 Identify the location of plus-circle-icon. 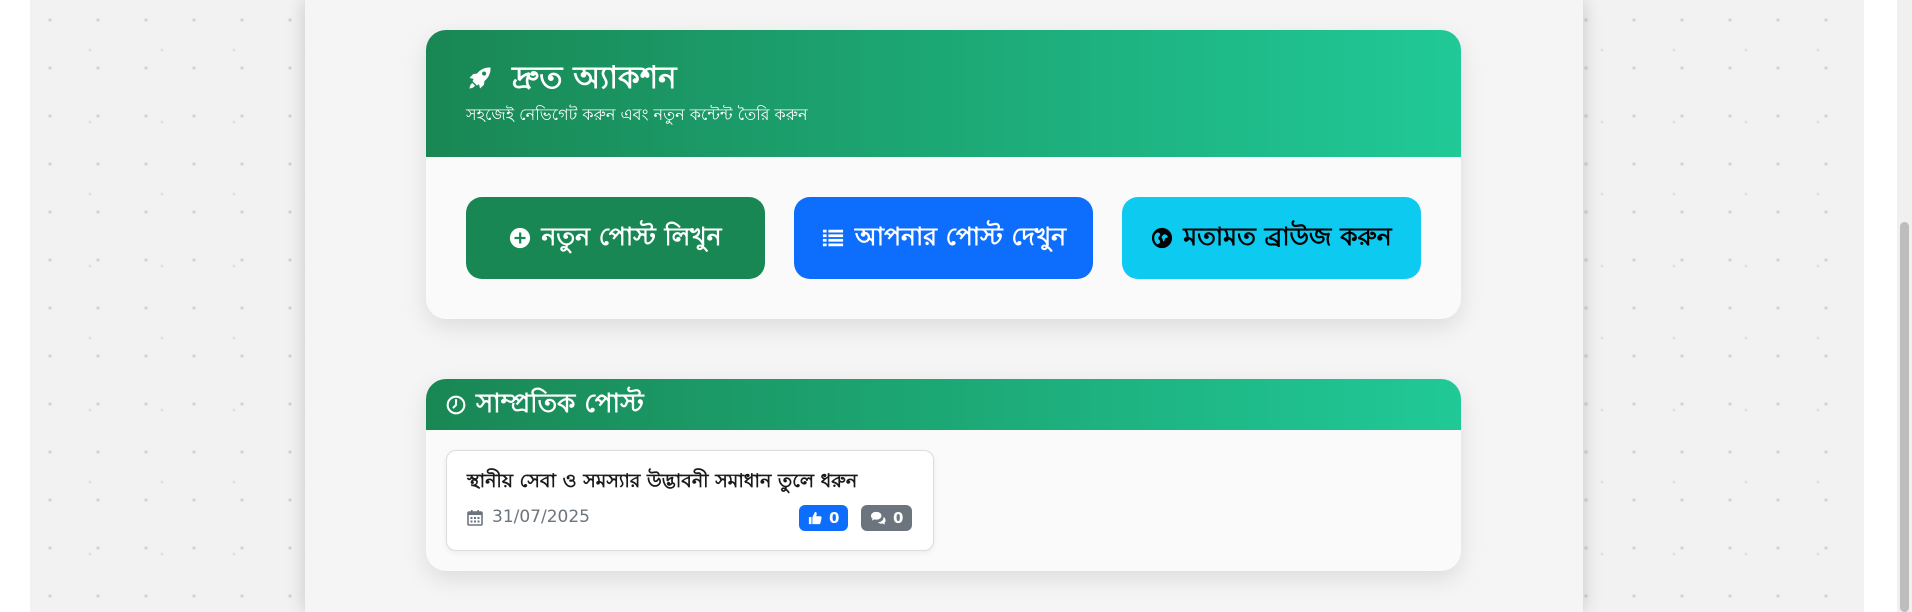
(520, 238).